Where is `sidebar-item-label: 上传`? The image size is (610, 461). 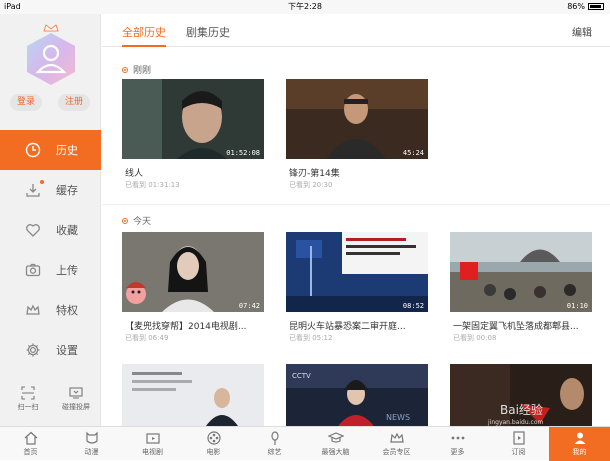
sidebar-item-label: 上传 is located at coordinates (67, 270).